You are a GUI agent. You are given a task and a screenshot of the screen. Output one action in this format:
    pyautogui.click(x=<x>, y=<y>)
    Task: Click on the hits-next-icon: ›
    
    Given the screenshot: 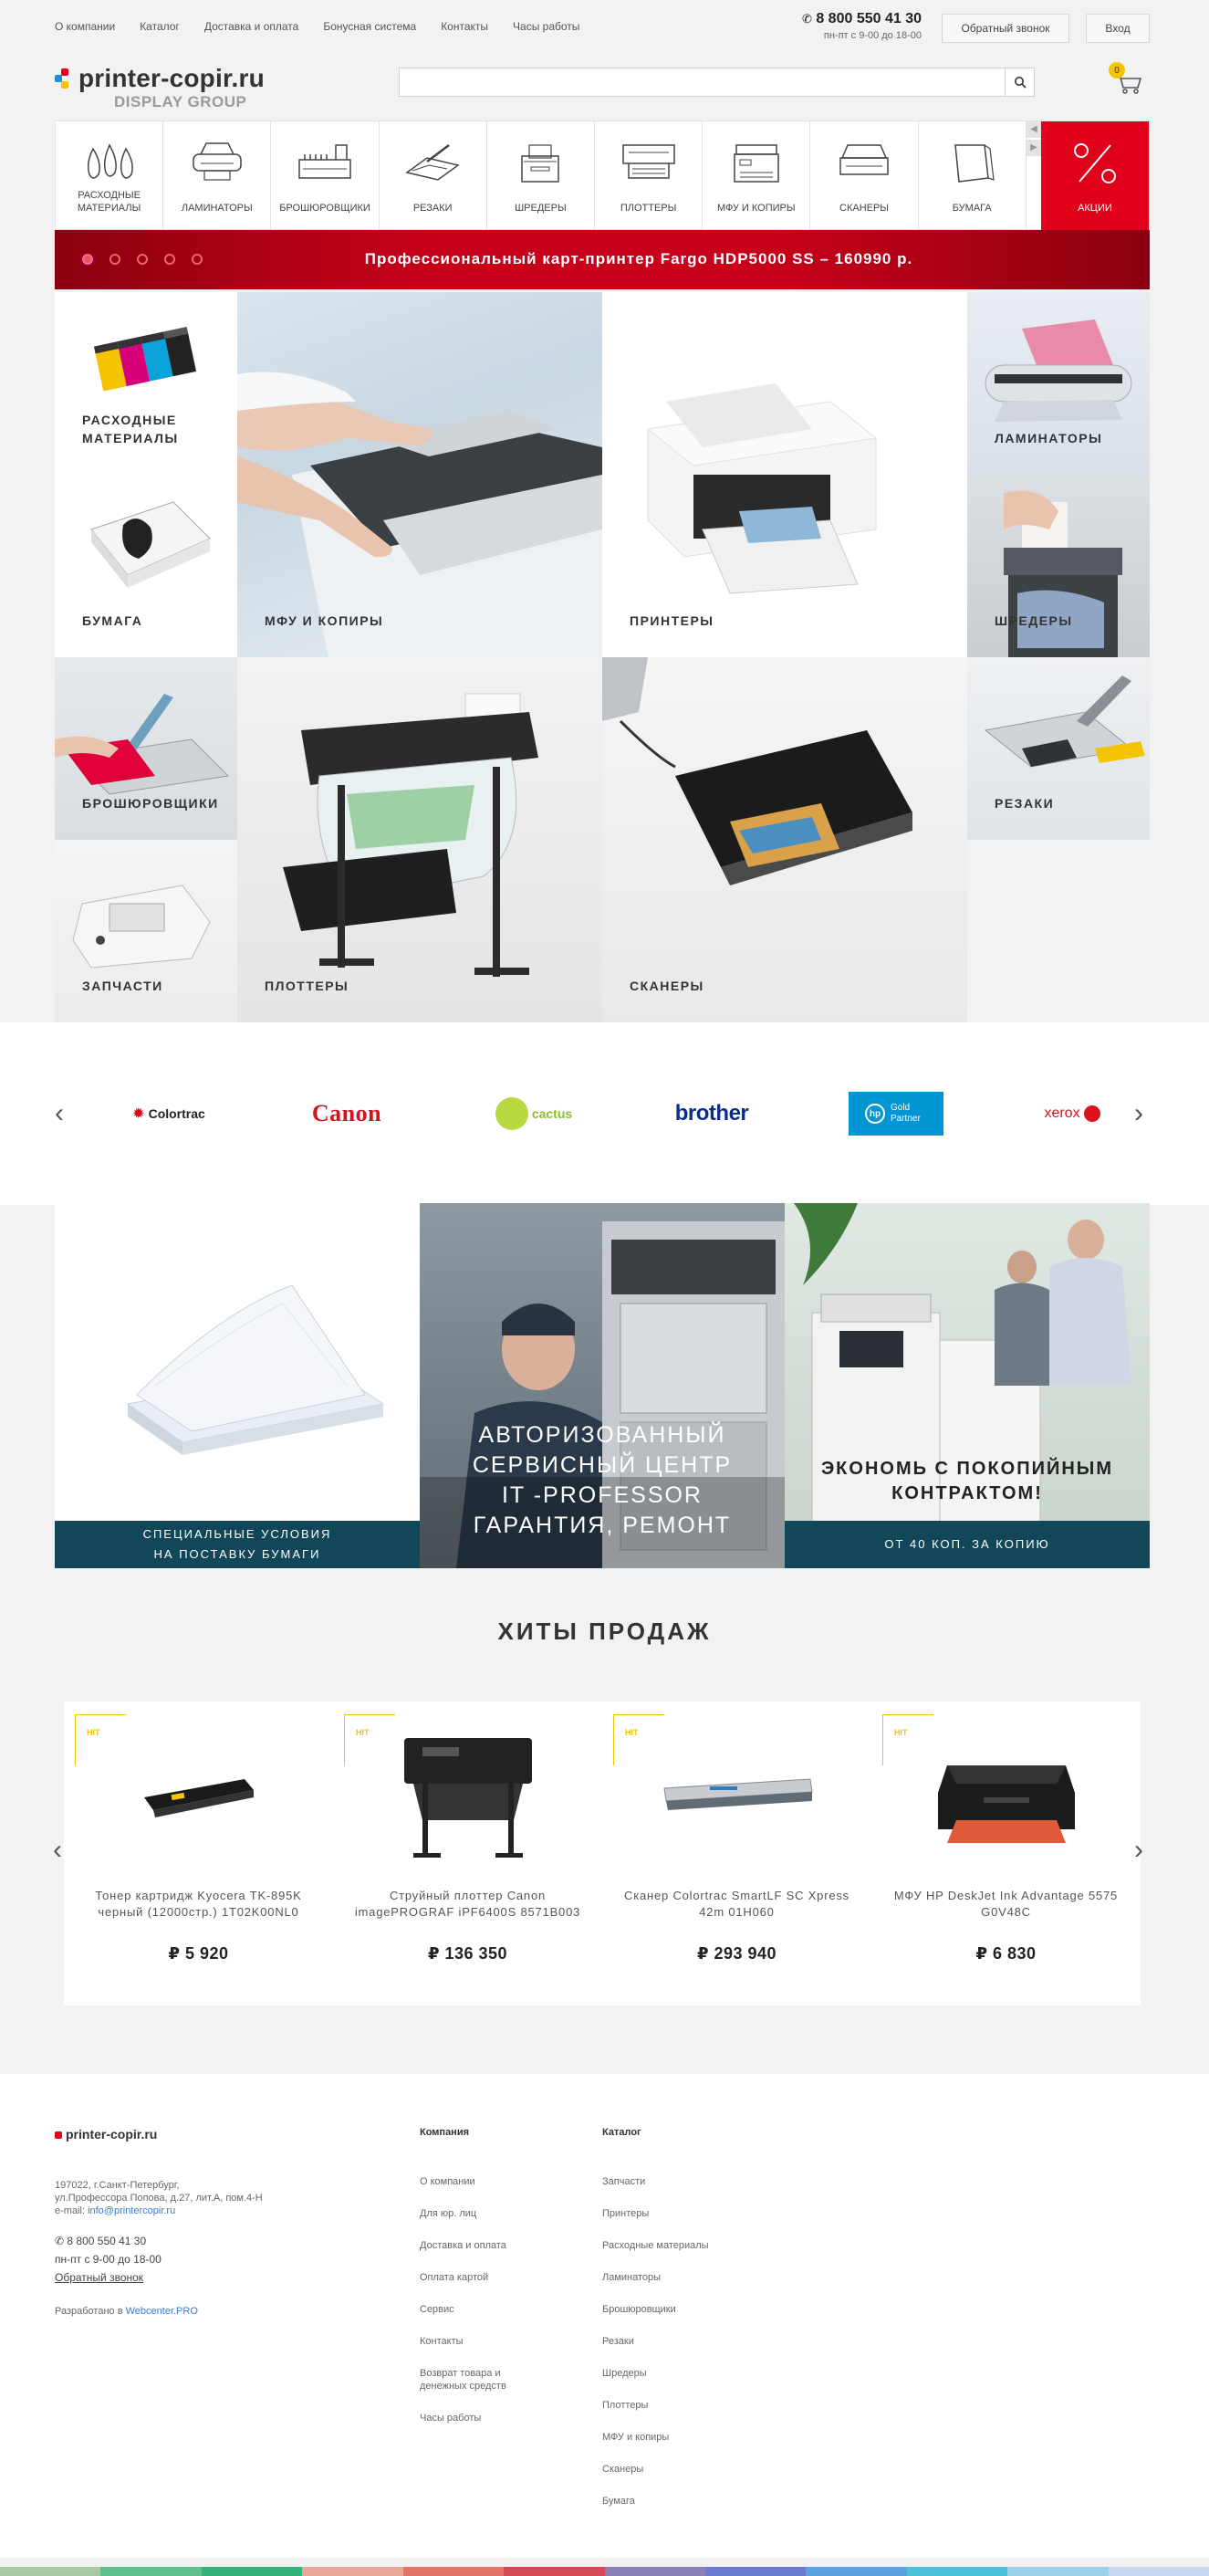 What is the action you would take?
    pyautogui.click(x=1139, y=1850)
    